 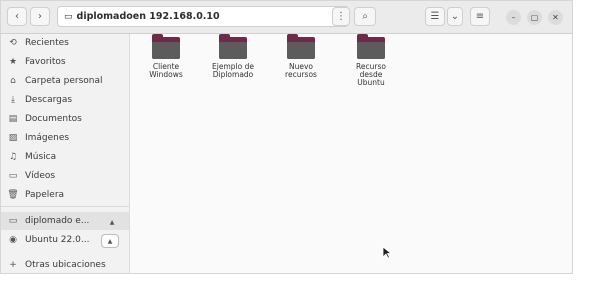 I want to click on sidebar-separator, so click(x=65, y=206).